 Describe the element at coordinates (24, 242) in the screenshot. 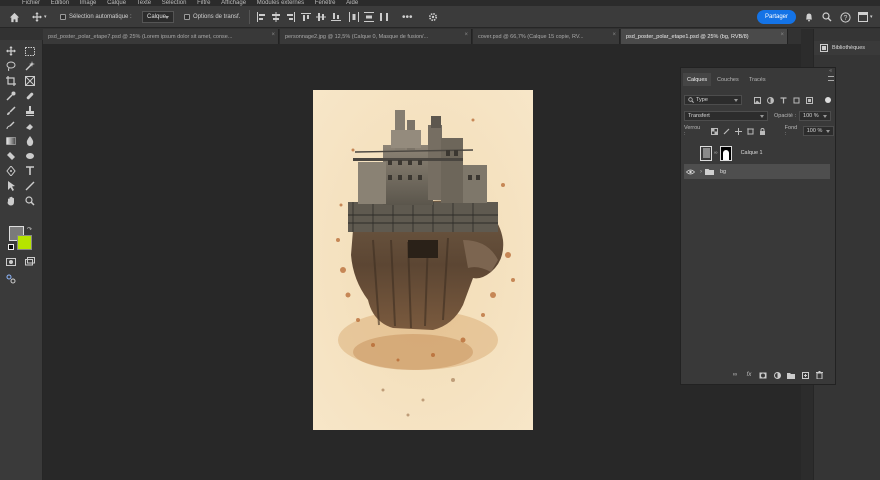

I see `background-color-swatch` at that location.